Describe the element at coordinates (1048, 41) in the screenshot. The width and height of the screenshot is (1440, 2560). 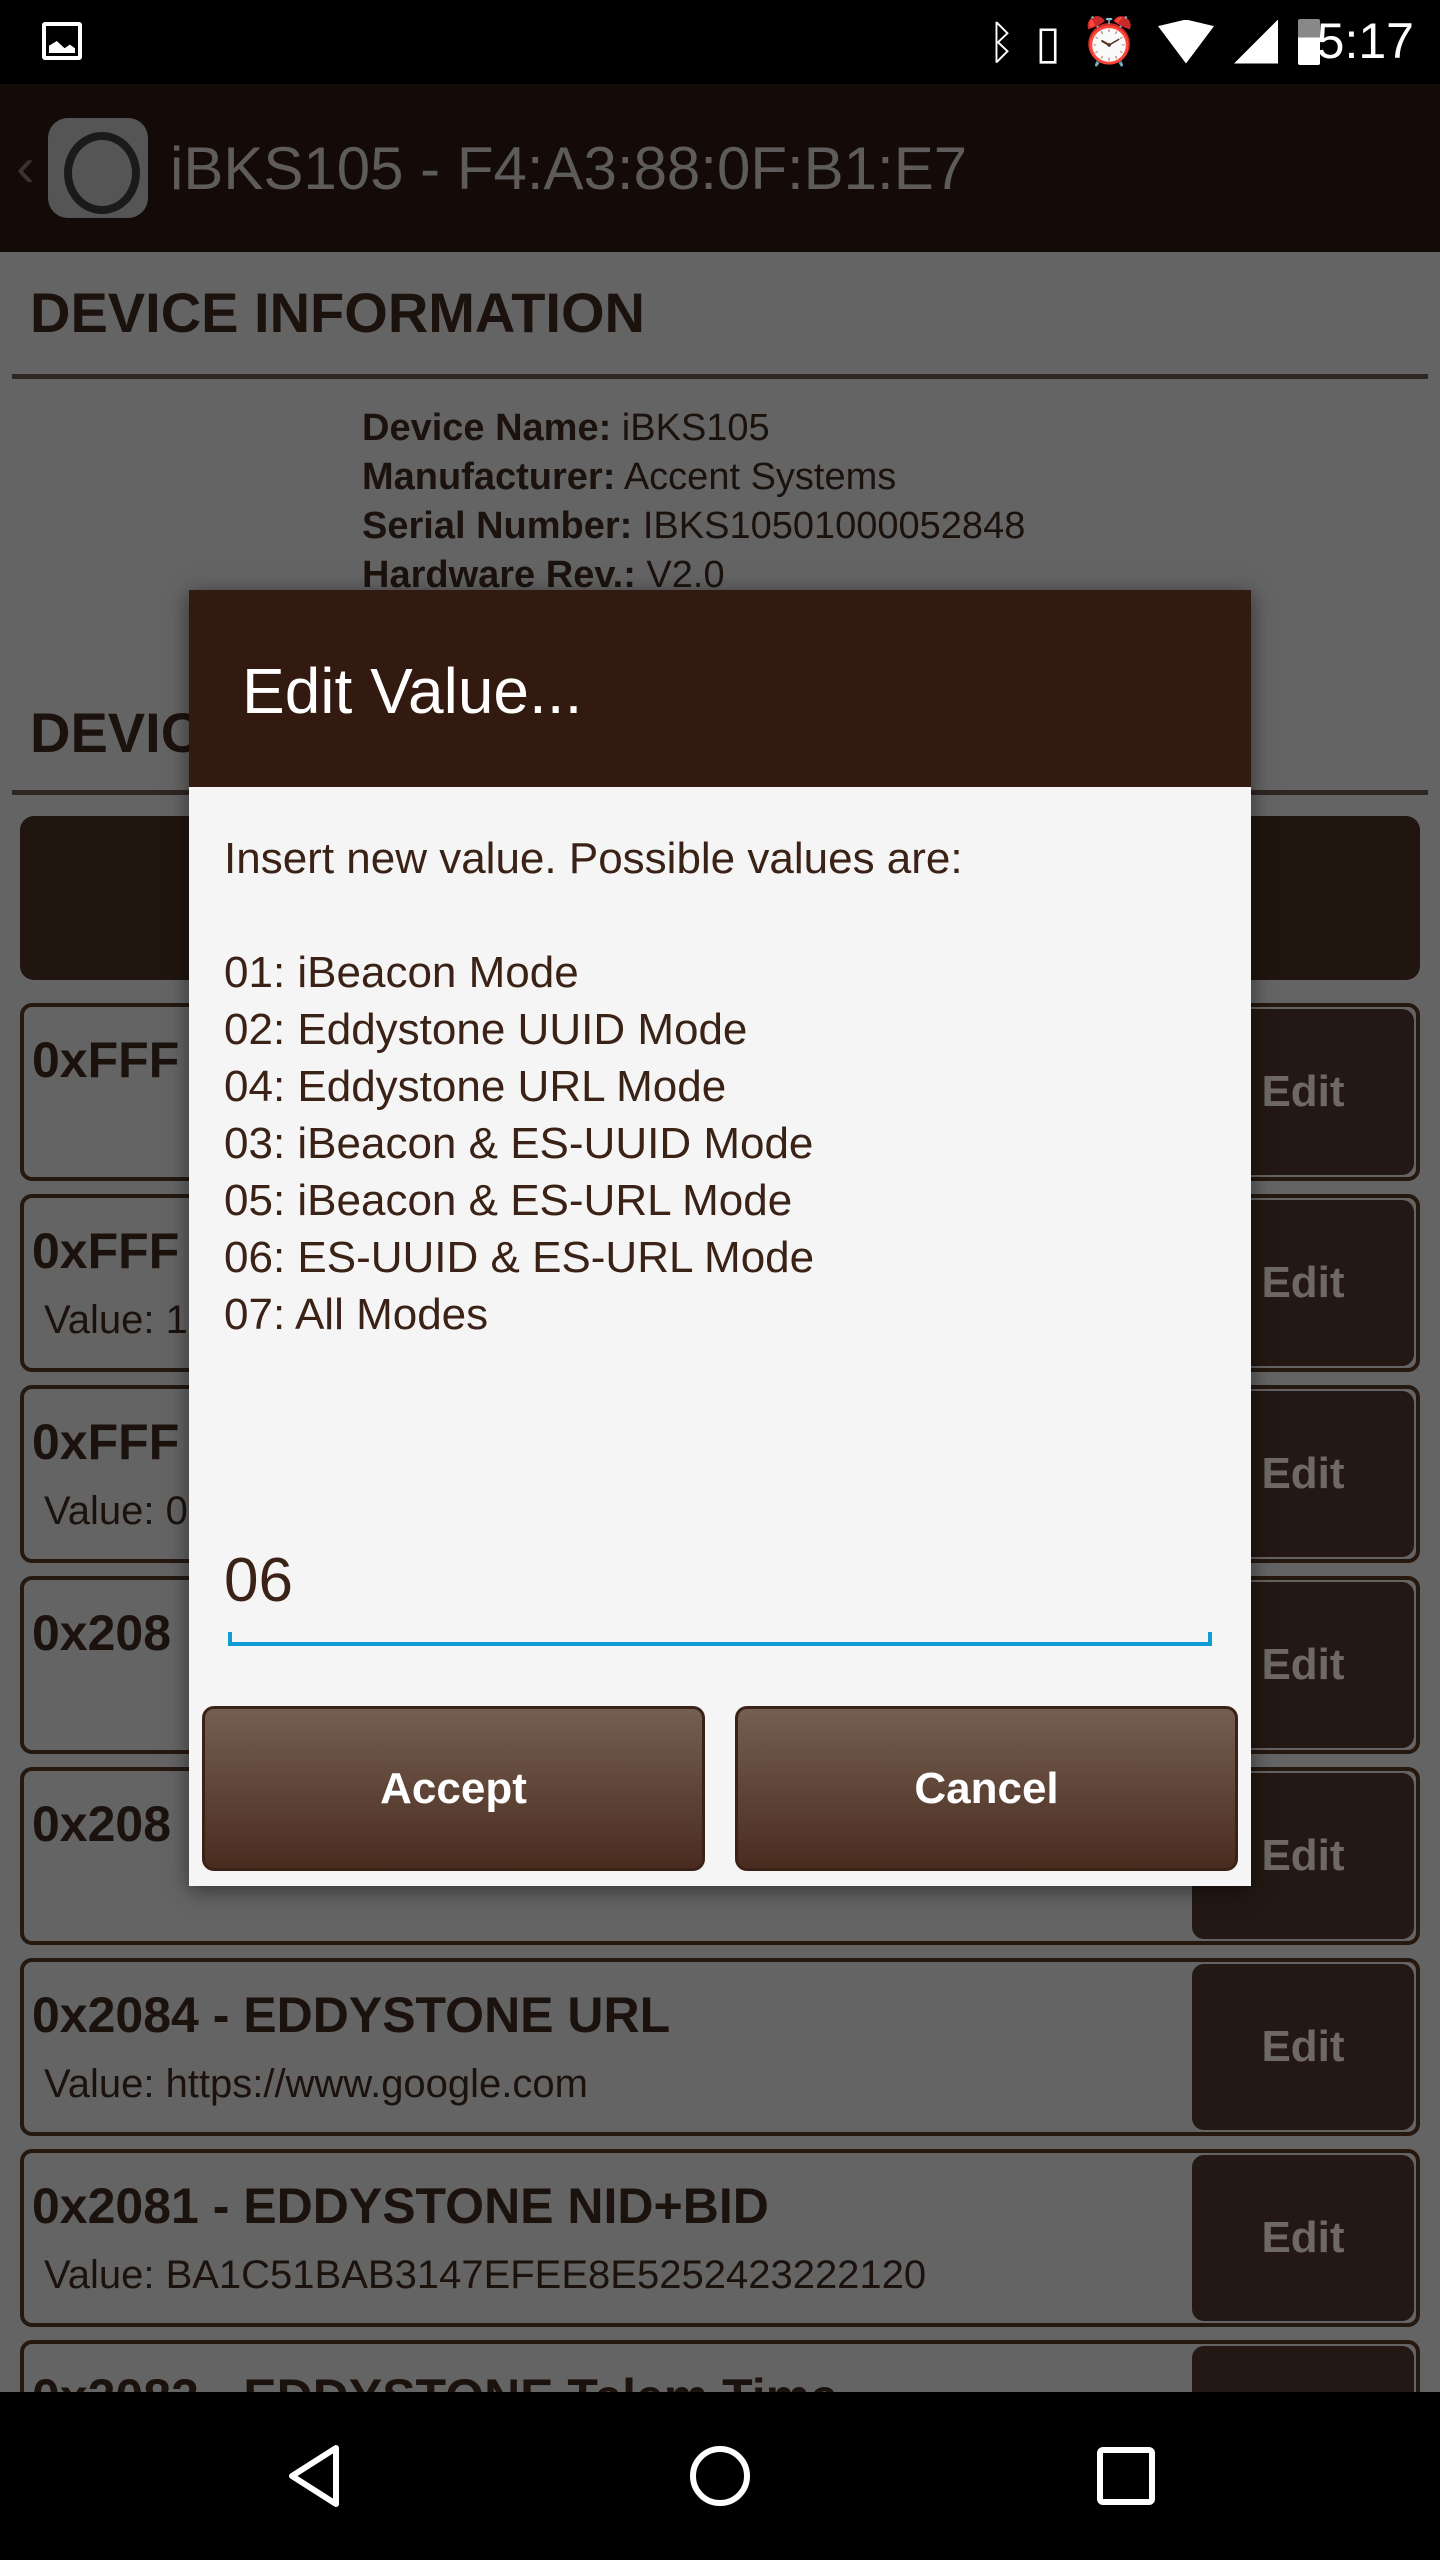
I see `vibrate-icon: ▯` at that location.